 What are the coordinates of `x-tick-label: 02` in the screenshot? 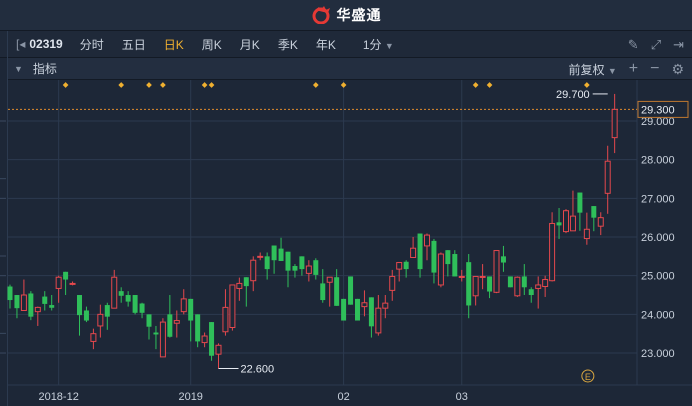 It's located at (343, 397).